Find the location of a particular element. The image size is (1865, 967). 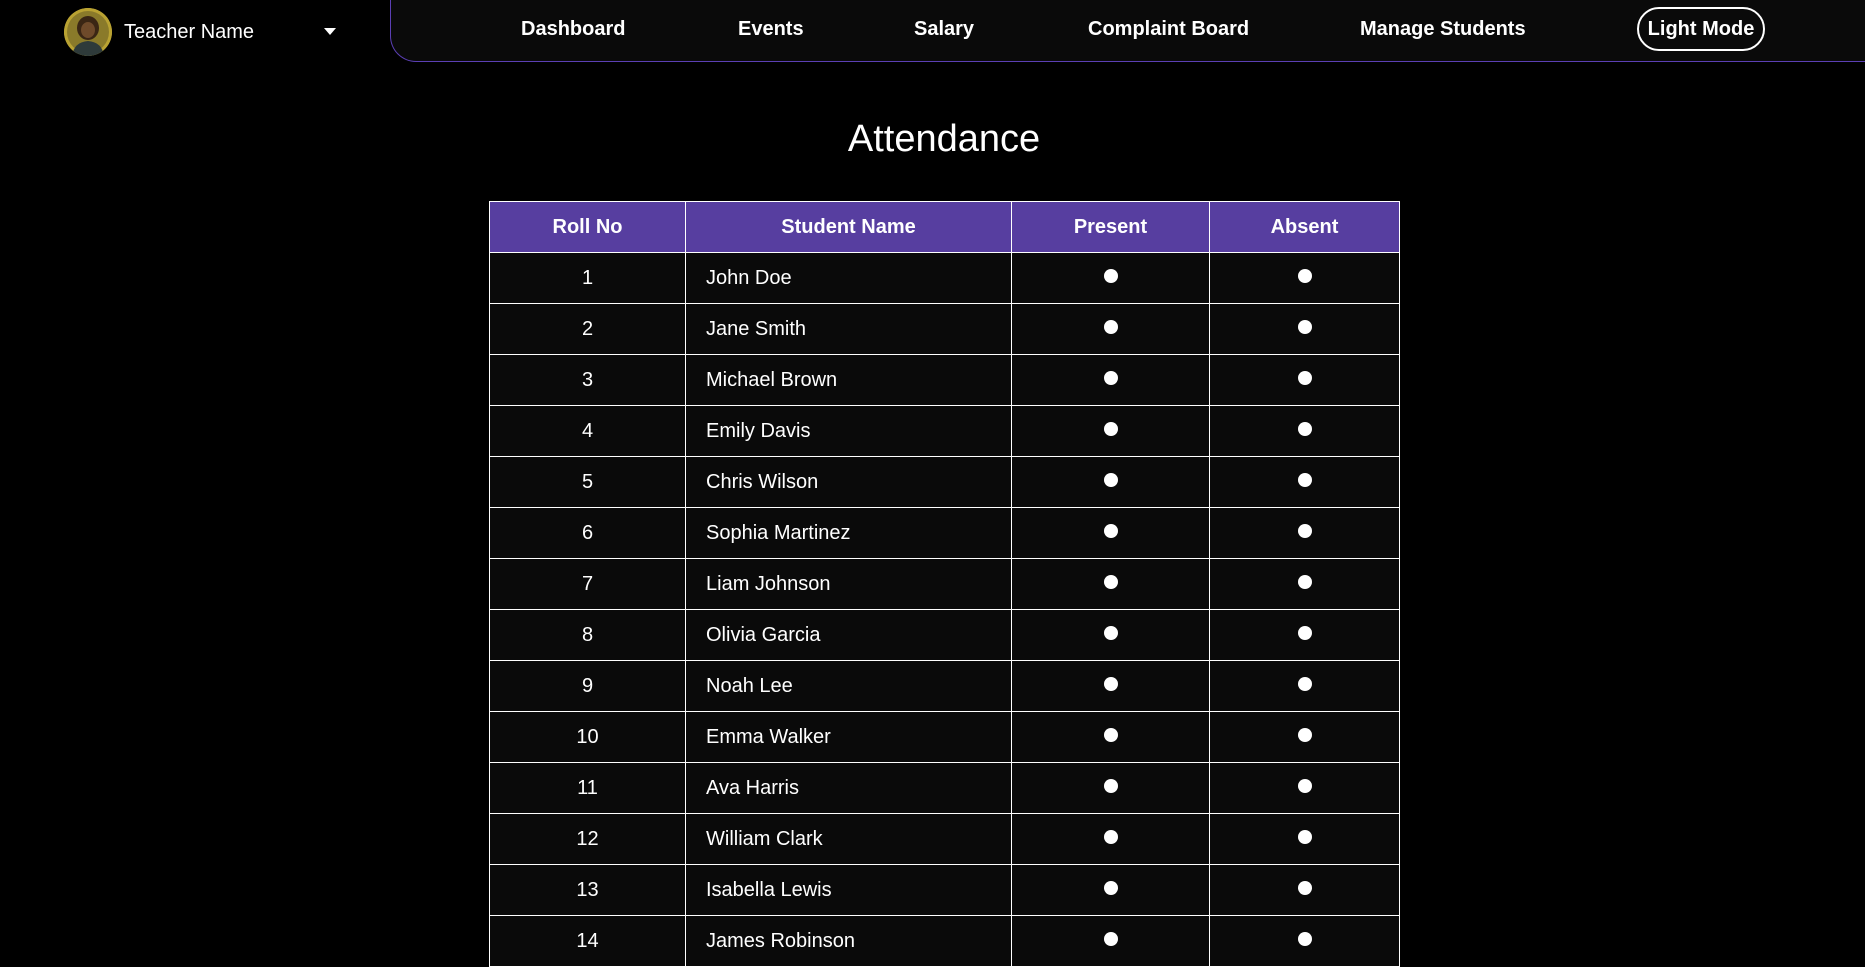

table-row: 9 Noah Lee is located at coordinates (944, 686).